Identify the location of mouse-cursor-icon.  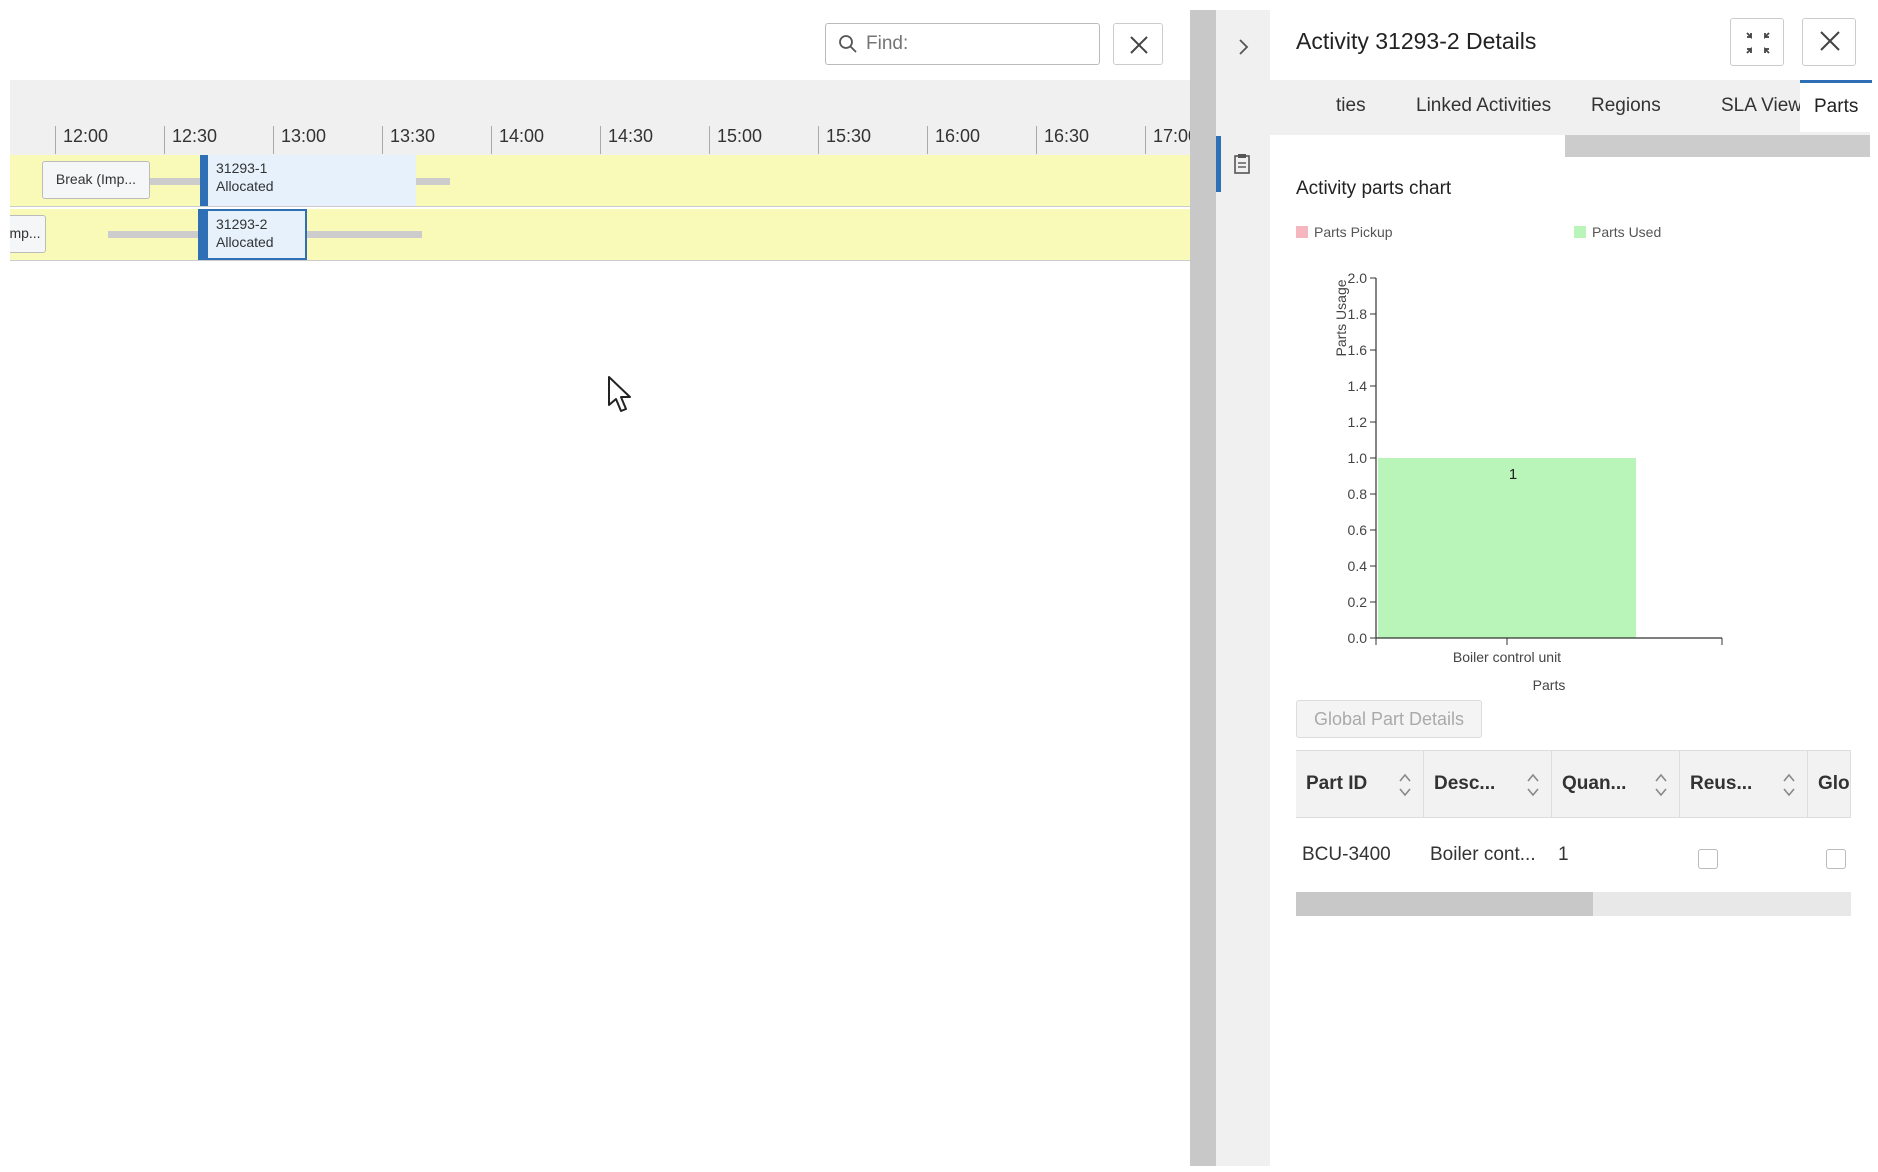
(619, 394).